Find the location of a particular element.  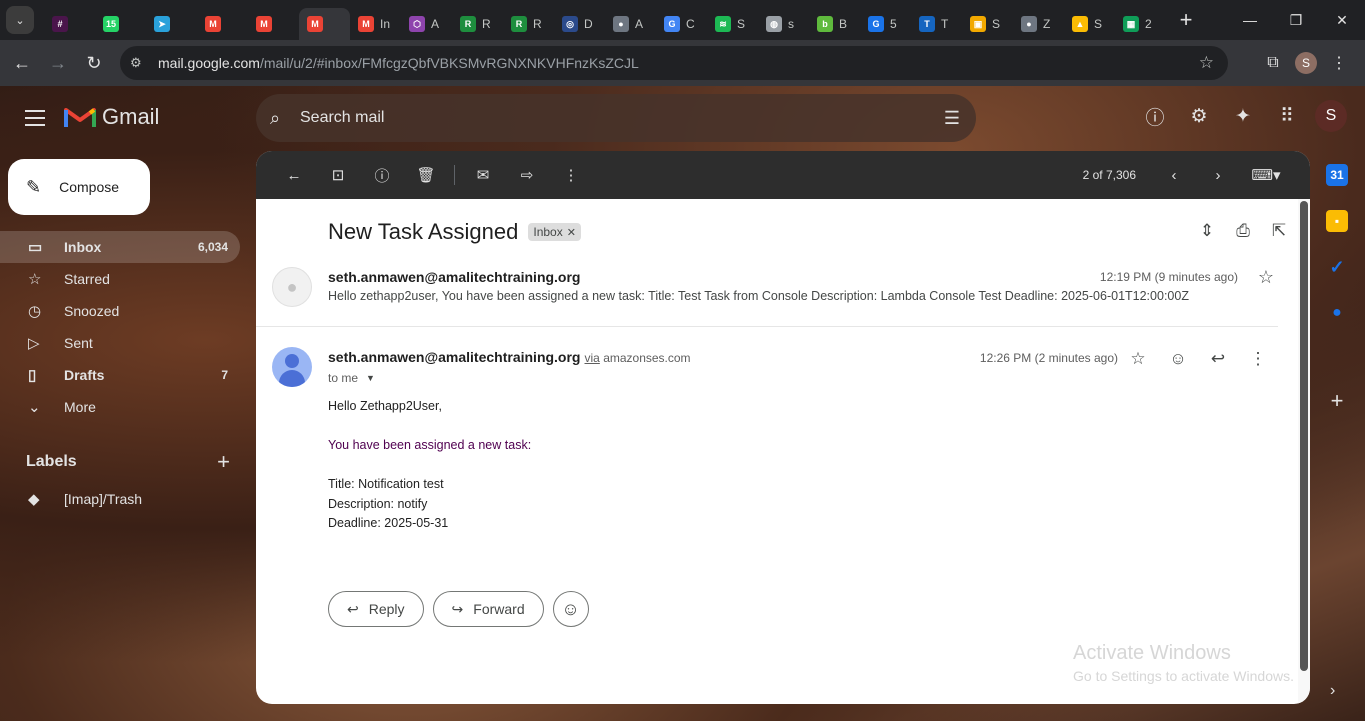

apps-grid-icon: ⠿ is located at coordinates (1287, 116).